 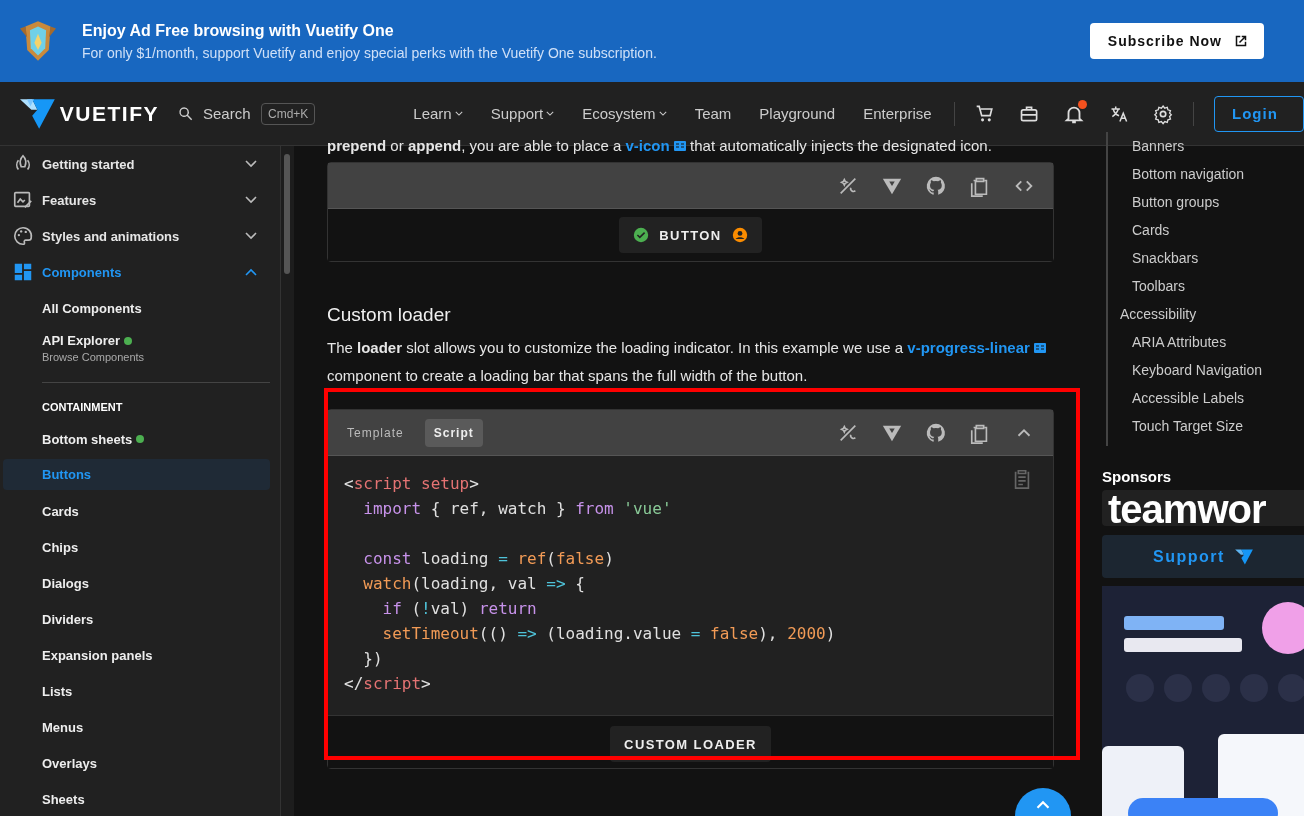 I want to click on search-icon, so click(x=186, y=113).